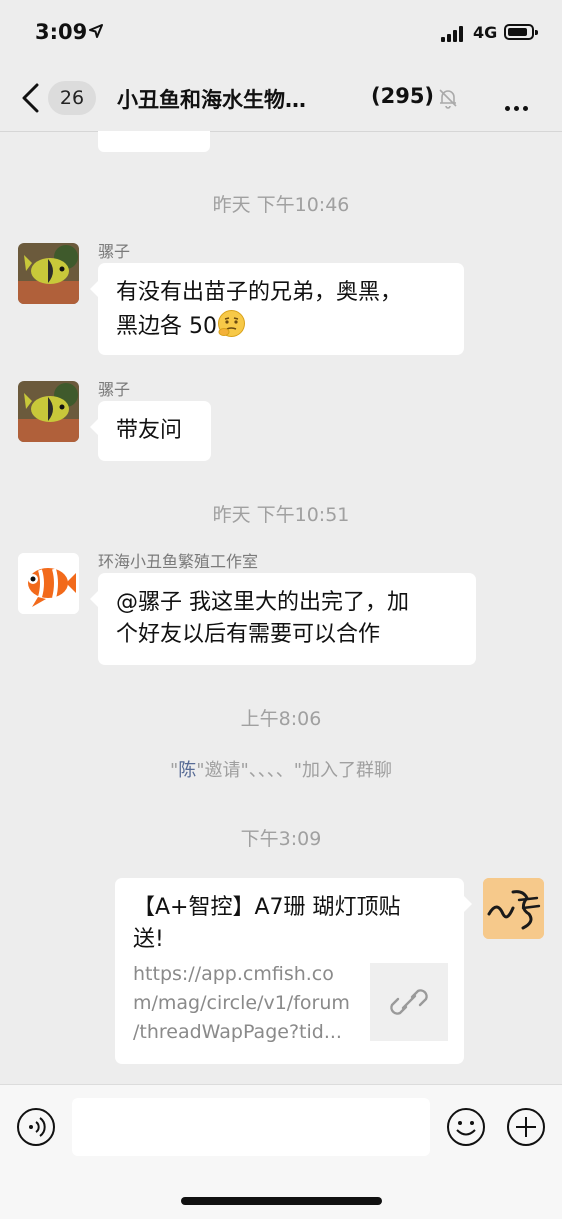 The height and width of the screenshot is (1219, 562). What do you see at coordinates (251, 1127) in the screenshot?
I see `message-text-input` at bounding box center [251, 1127].